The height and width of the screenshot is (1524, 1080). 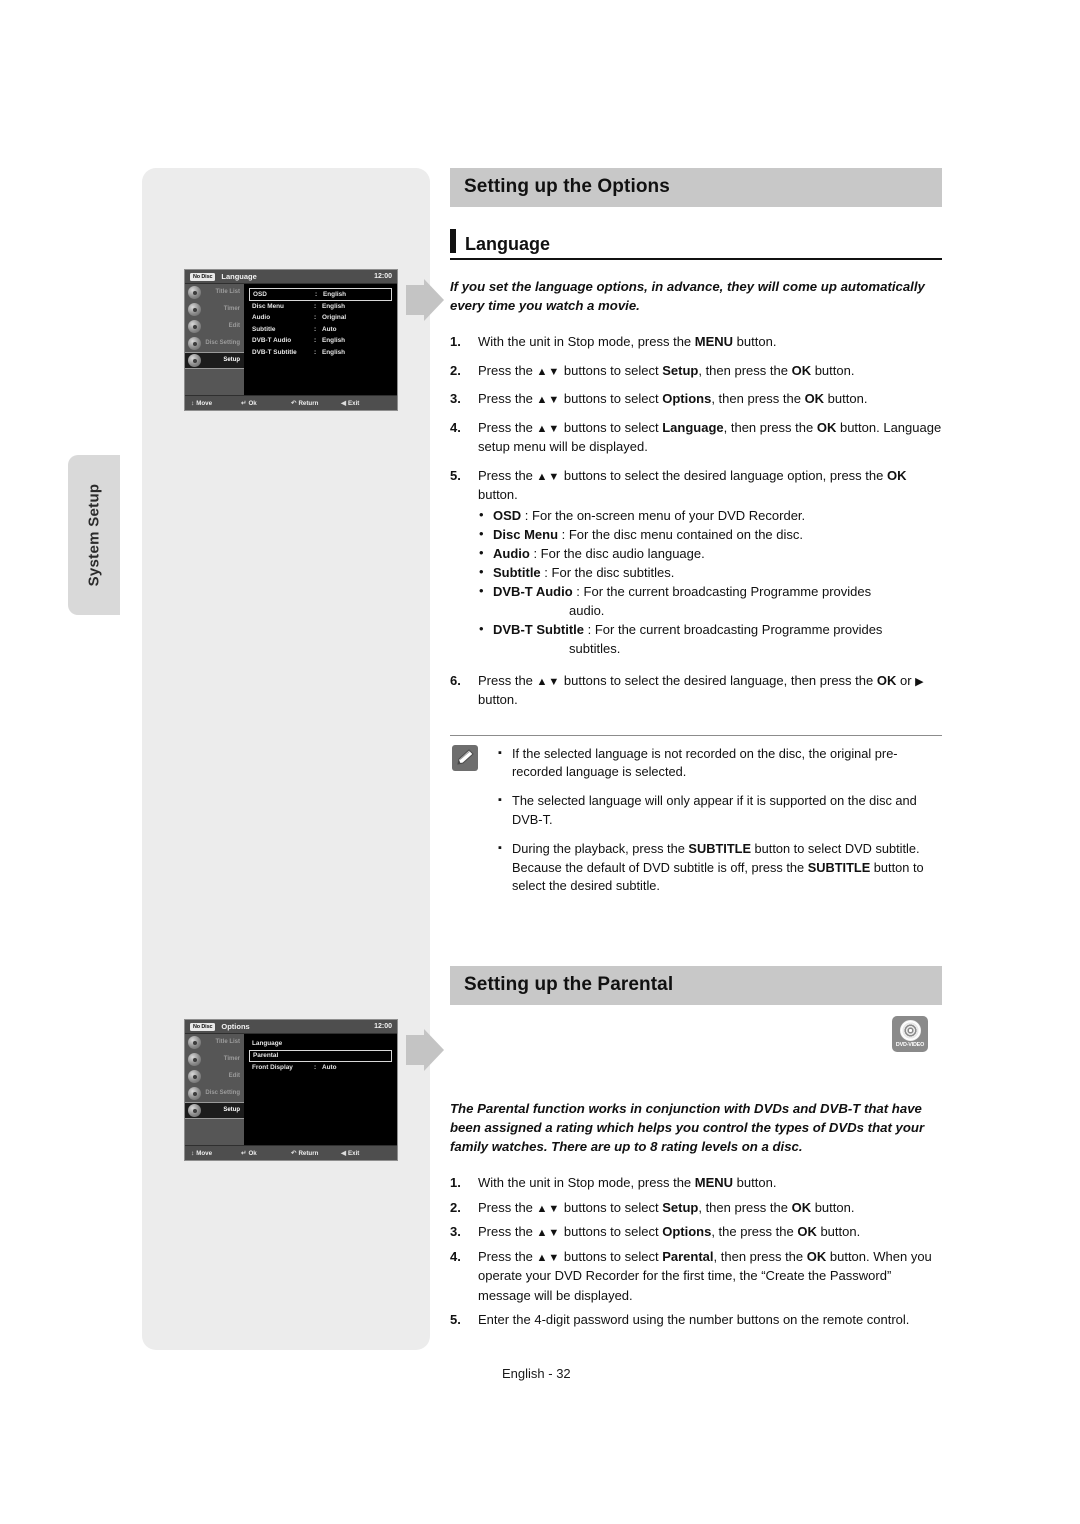 What do you see at coordinates (455, 680) in the screenshot?
I see `step-number: 6.` at bounding box center [455, 680].